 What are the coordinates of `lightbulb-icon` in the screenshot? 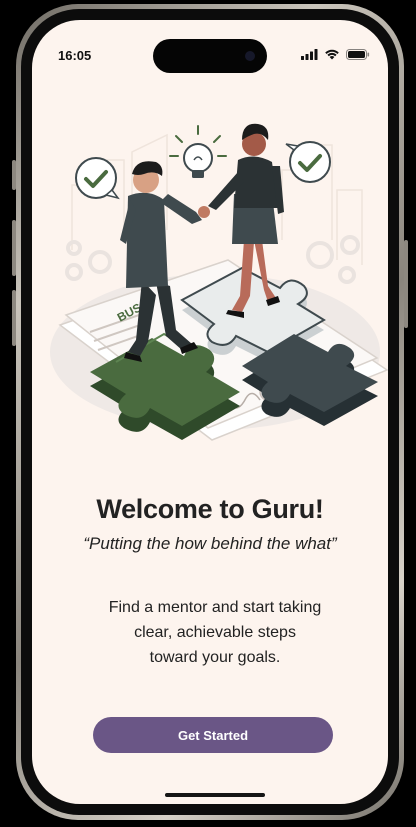 It's located at (198, 151).